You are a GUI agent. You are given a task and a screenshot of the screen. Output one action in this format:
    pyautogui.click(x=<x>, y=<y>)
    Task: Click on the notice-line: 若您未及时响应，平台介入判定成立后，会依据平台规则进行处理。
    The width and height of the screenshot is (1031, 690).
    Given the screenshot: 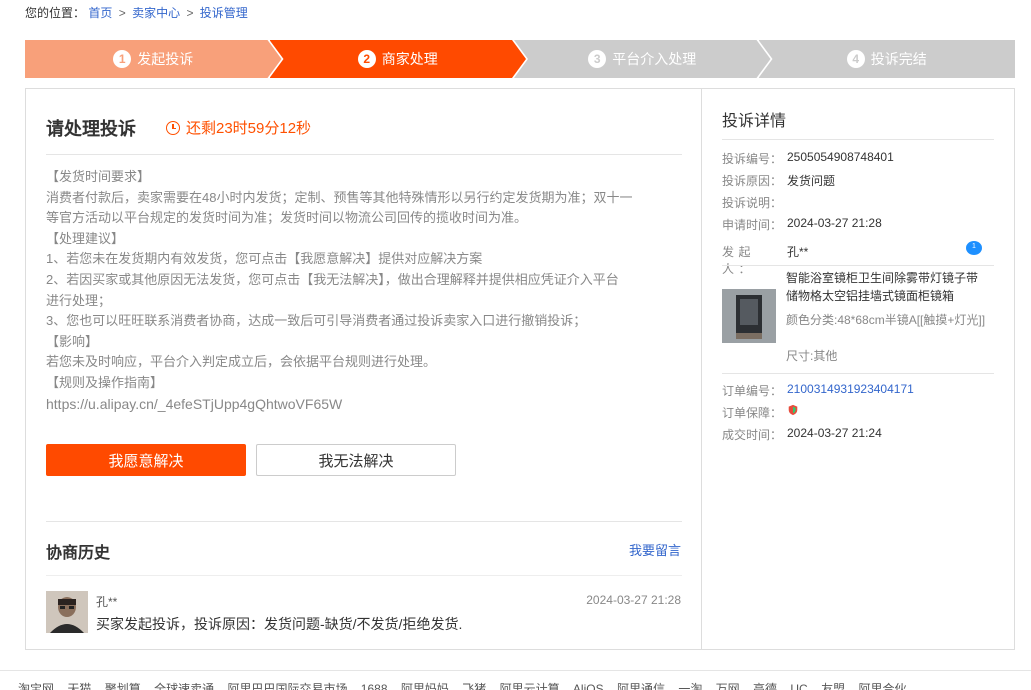 What is the action you would take?
    pyautogui.click(x=241, y=362)
    